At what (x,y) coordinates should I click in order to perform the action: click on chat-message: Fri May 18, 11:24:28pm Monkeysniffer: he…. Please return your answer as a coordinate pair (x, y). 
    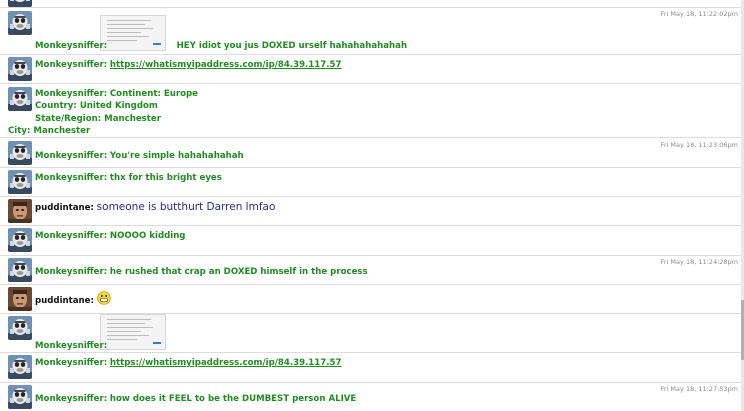
    Looking at the image, I should click on (370, 270).